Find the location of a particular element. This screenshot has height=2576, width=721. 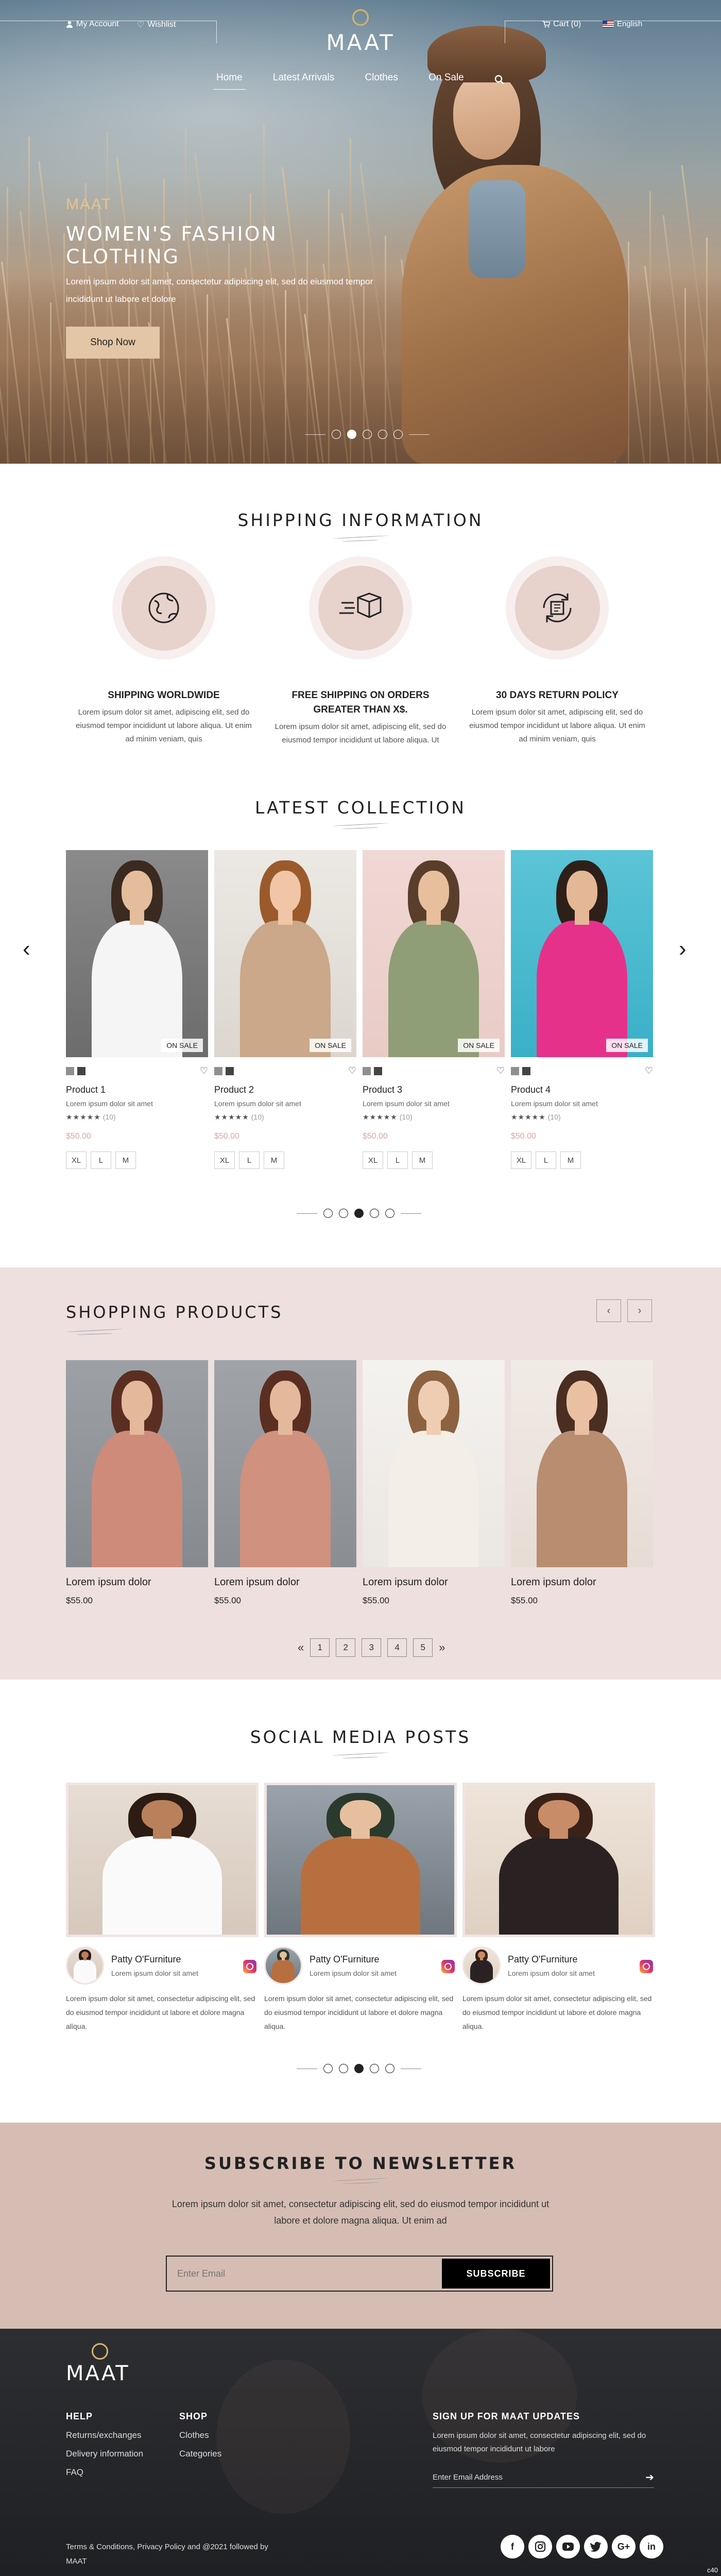

language-selector: English is located at coordinates (622, 24).